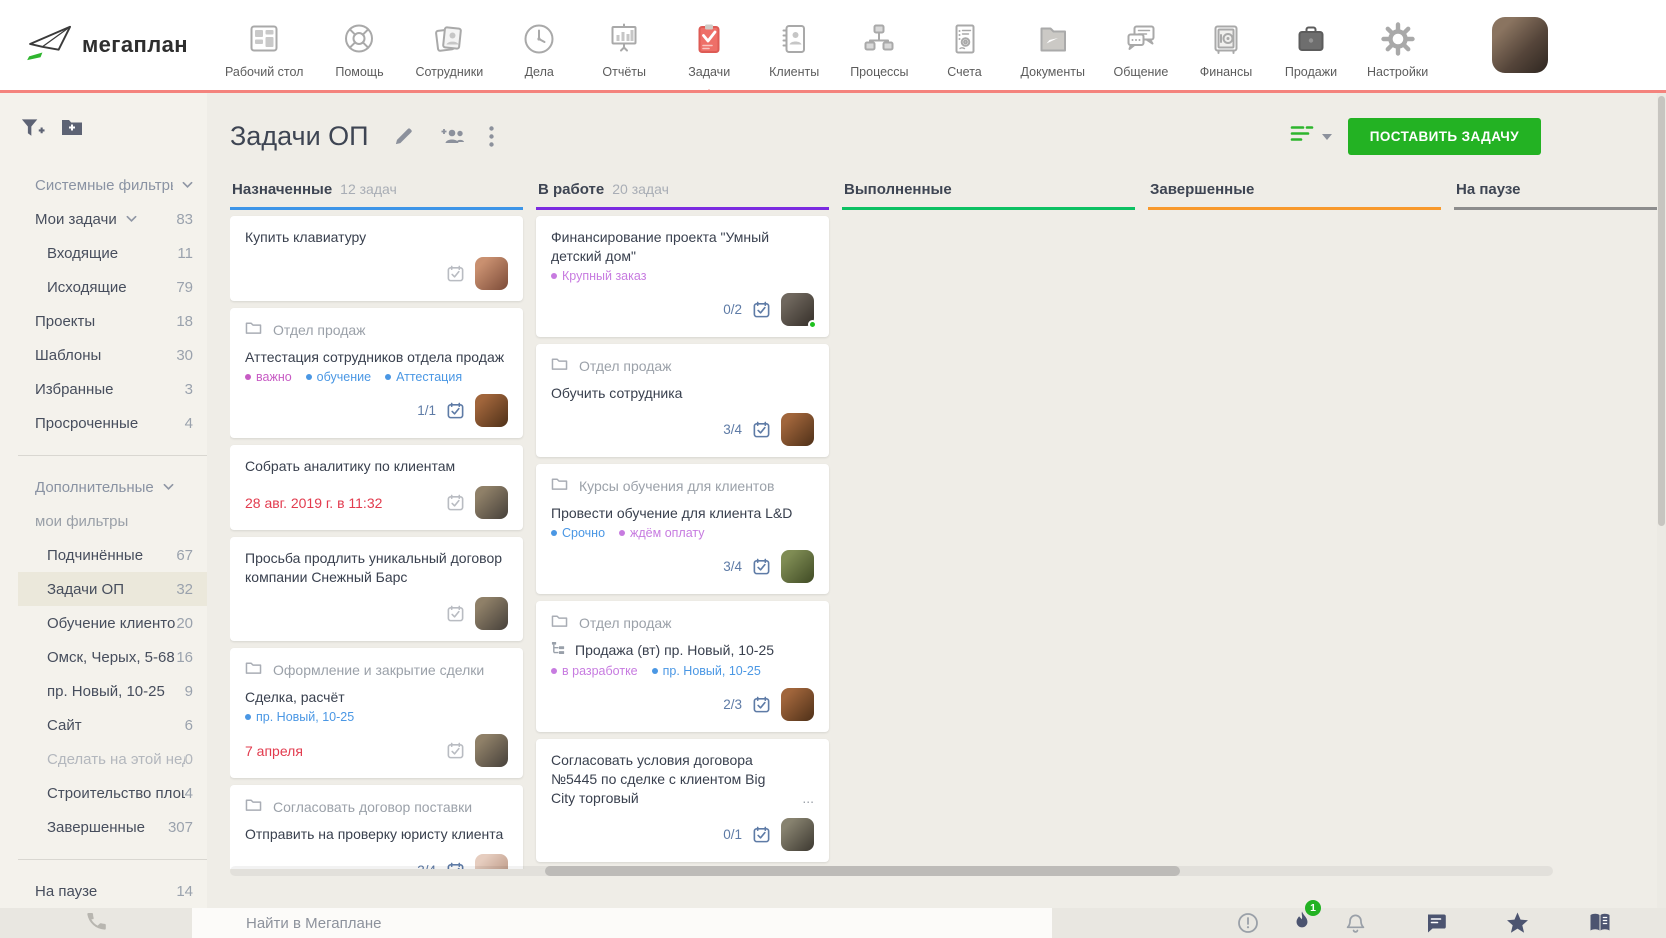 This screenshot has width=1666, height=938. I want to click on user-avatar, so click(1520, 45).